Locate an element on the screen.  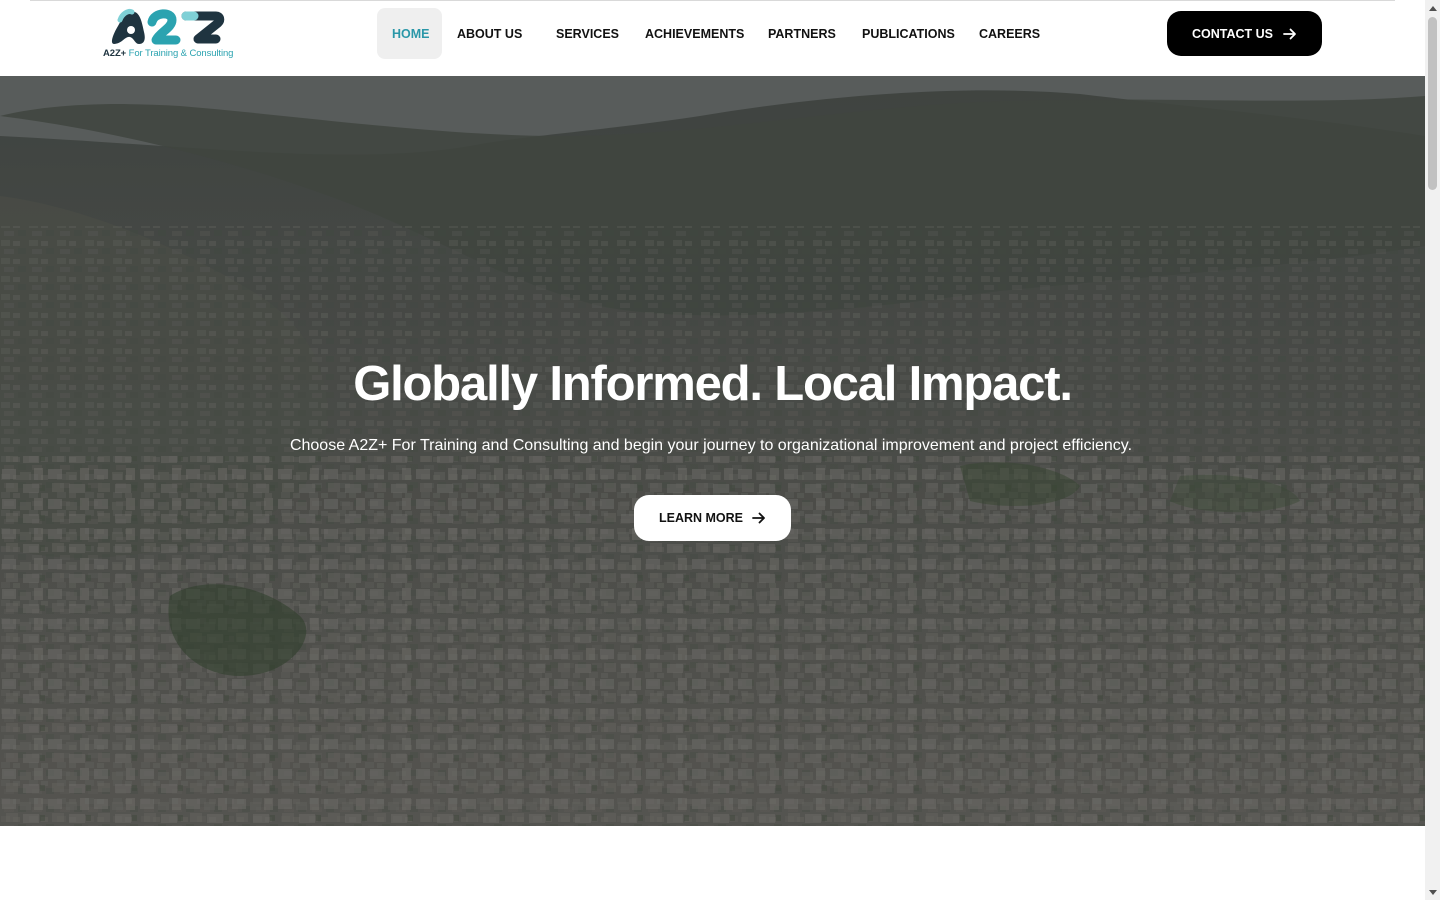
logo-tagline-brand: A2Z+ is located at coordinates (115, 53).